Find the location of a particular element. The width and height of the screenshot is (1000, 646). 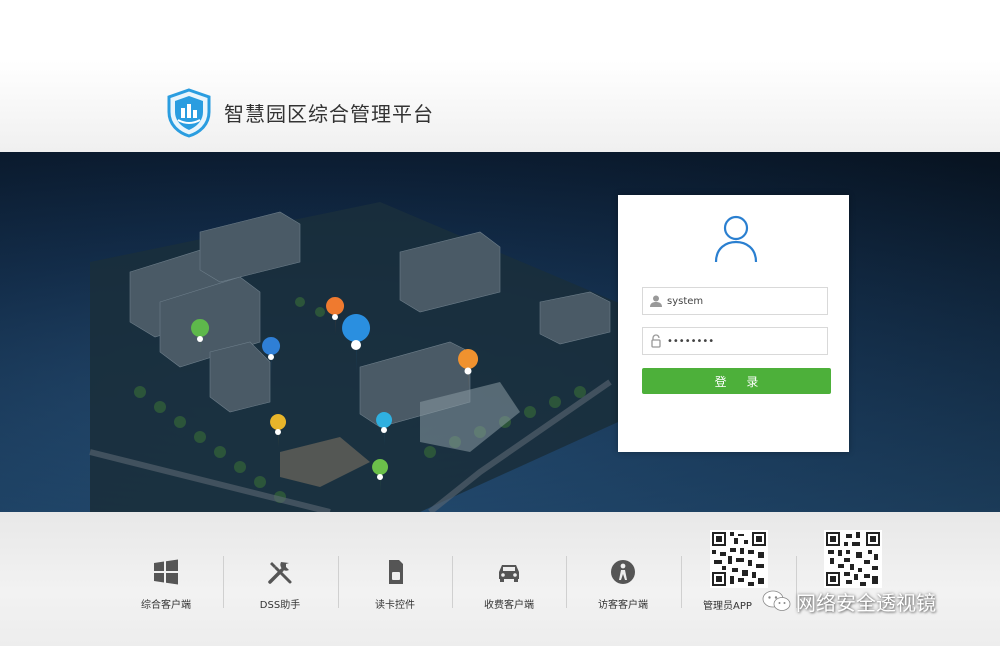

sim-card-icon is located at coordinates (396, 572).